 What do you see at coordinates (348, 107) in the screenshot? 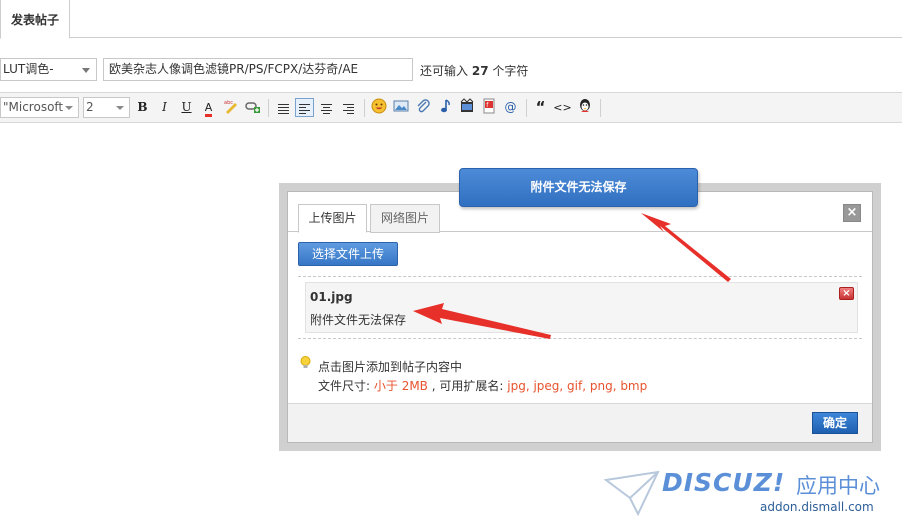
I see `align-right-icon` at bounding box center [348, 107].